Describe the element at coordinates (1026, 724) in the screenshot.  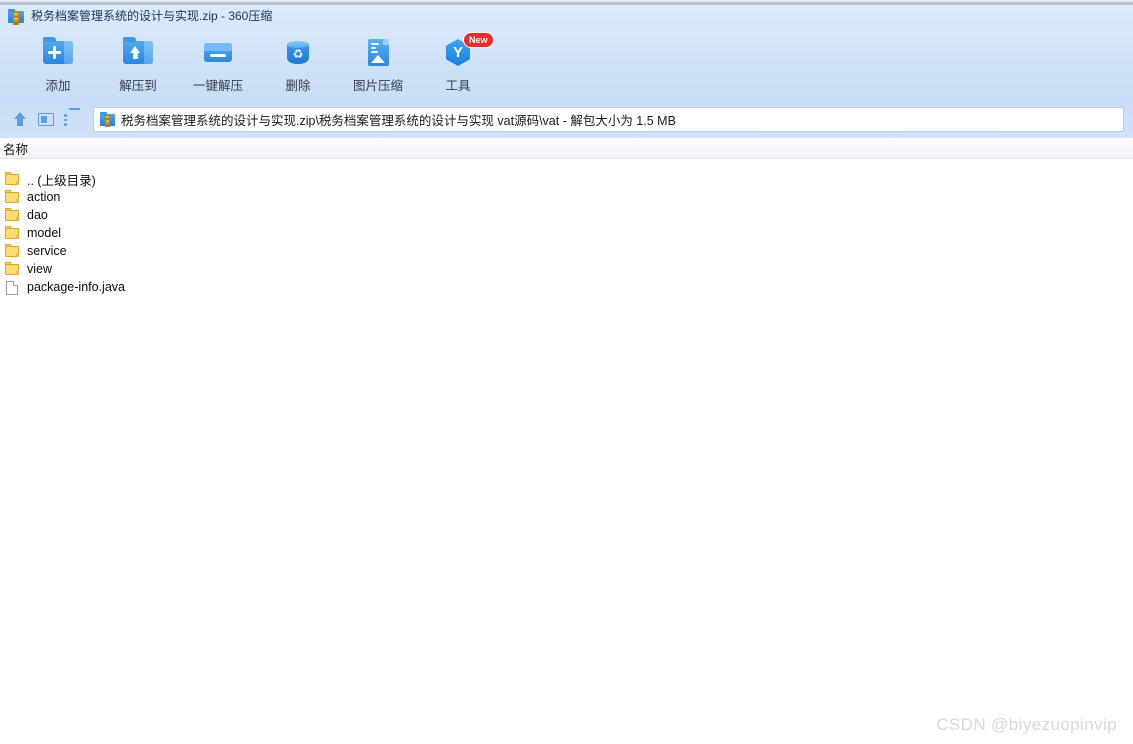
I see `watermark: CSDN @biyezuopinvip` at that location.